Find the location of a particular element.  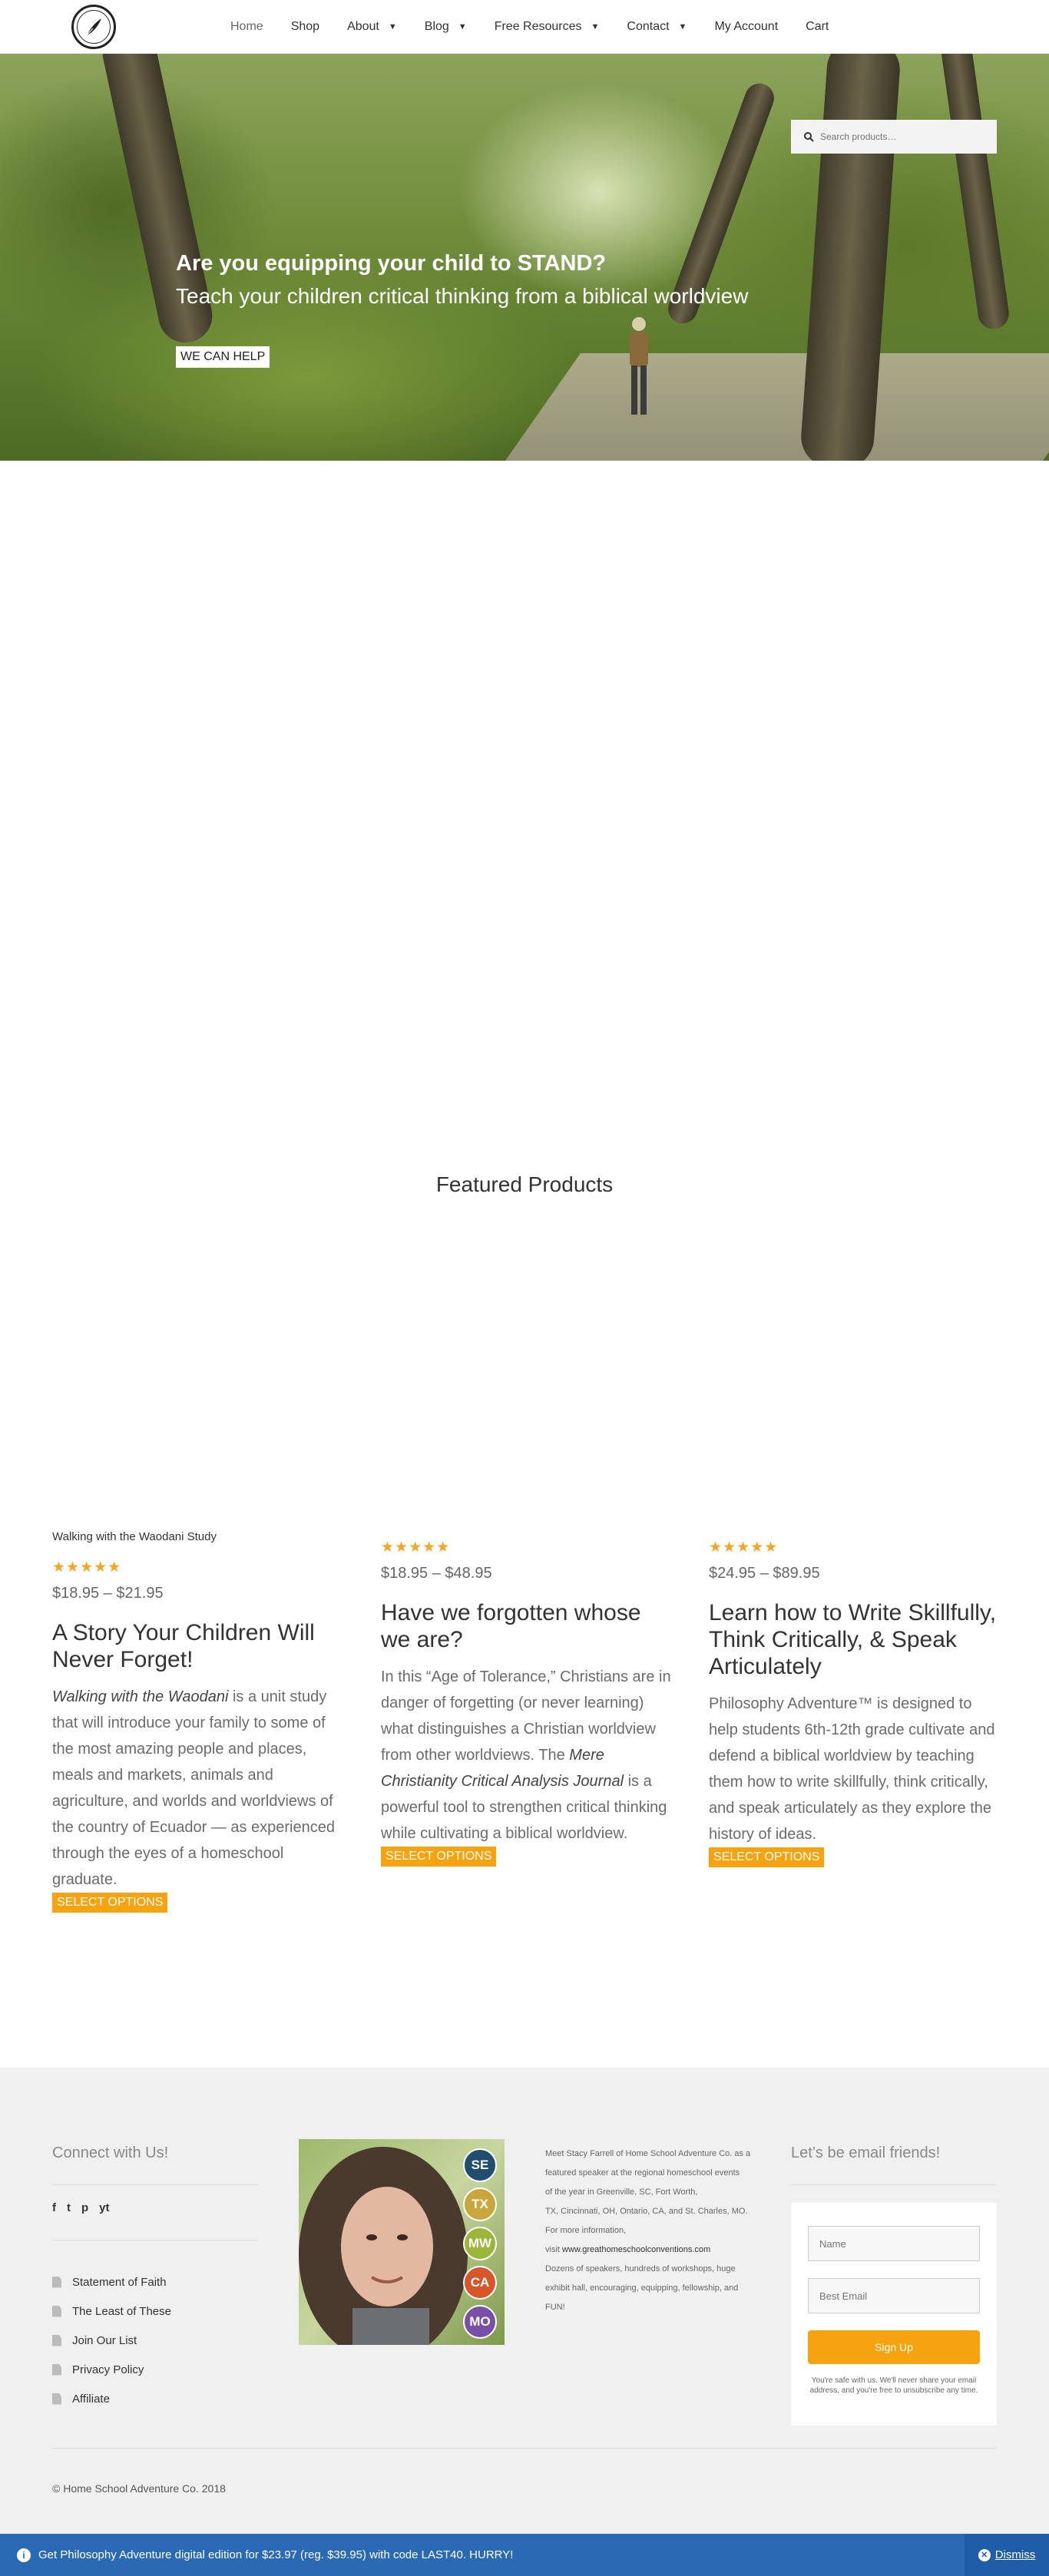

copyright: © Home School Adventure Co. 2018 is located at coordinates (139, 2488).